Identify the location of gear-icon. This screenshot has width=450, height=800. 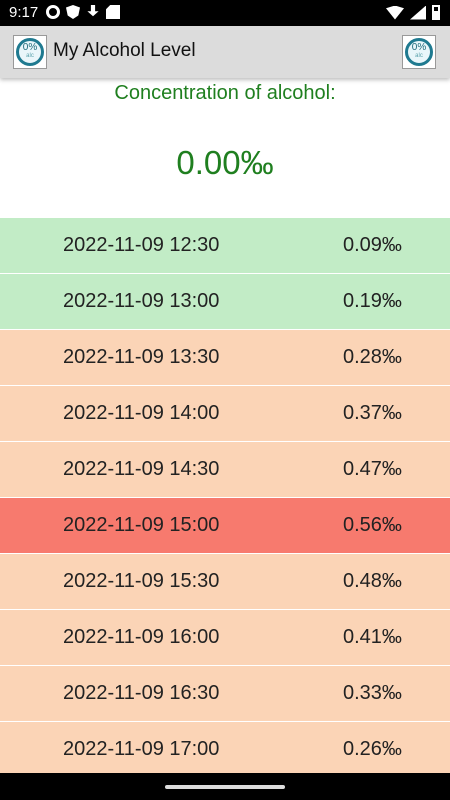
(53, 12).